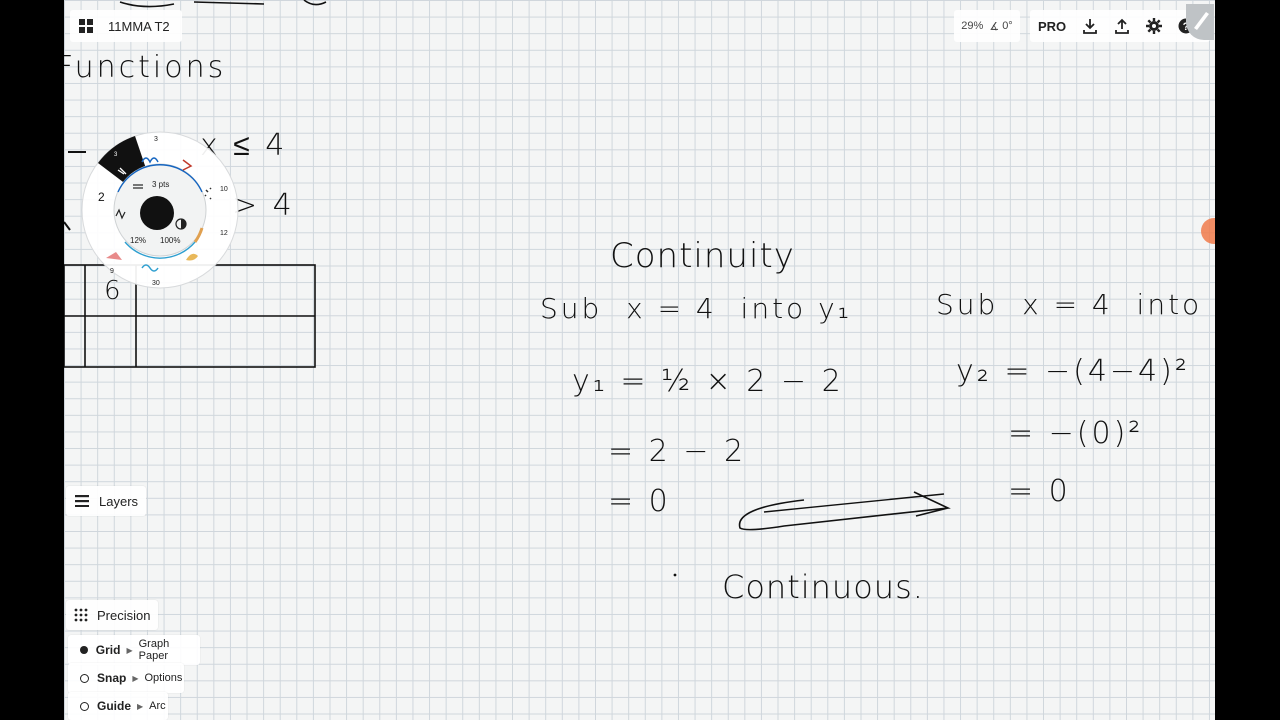 The image size is (1280, 720). What do you see at coordinates (101, 197) in the screenshot?
I see `slot-number-7: 2` at bounding box center [101, 197].